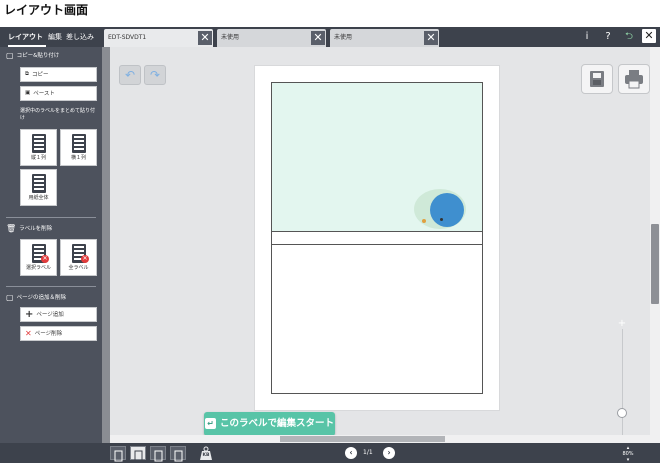 Image resolution: width=660 pixels, height=466 pixels. I want to click on view-mode-4-button, so click(178, 454).